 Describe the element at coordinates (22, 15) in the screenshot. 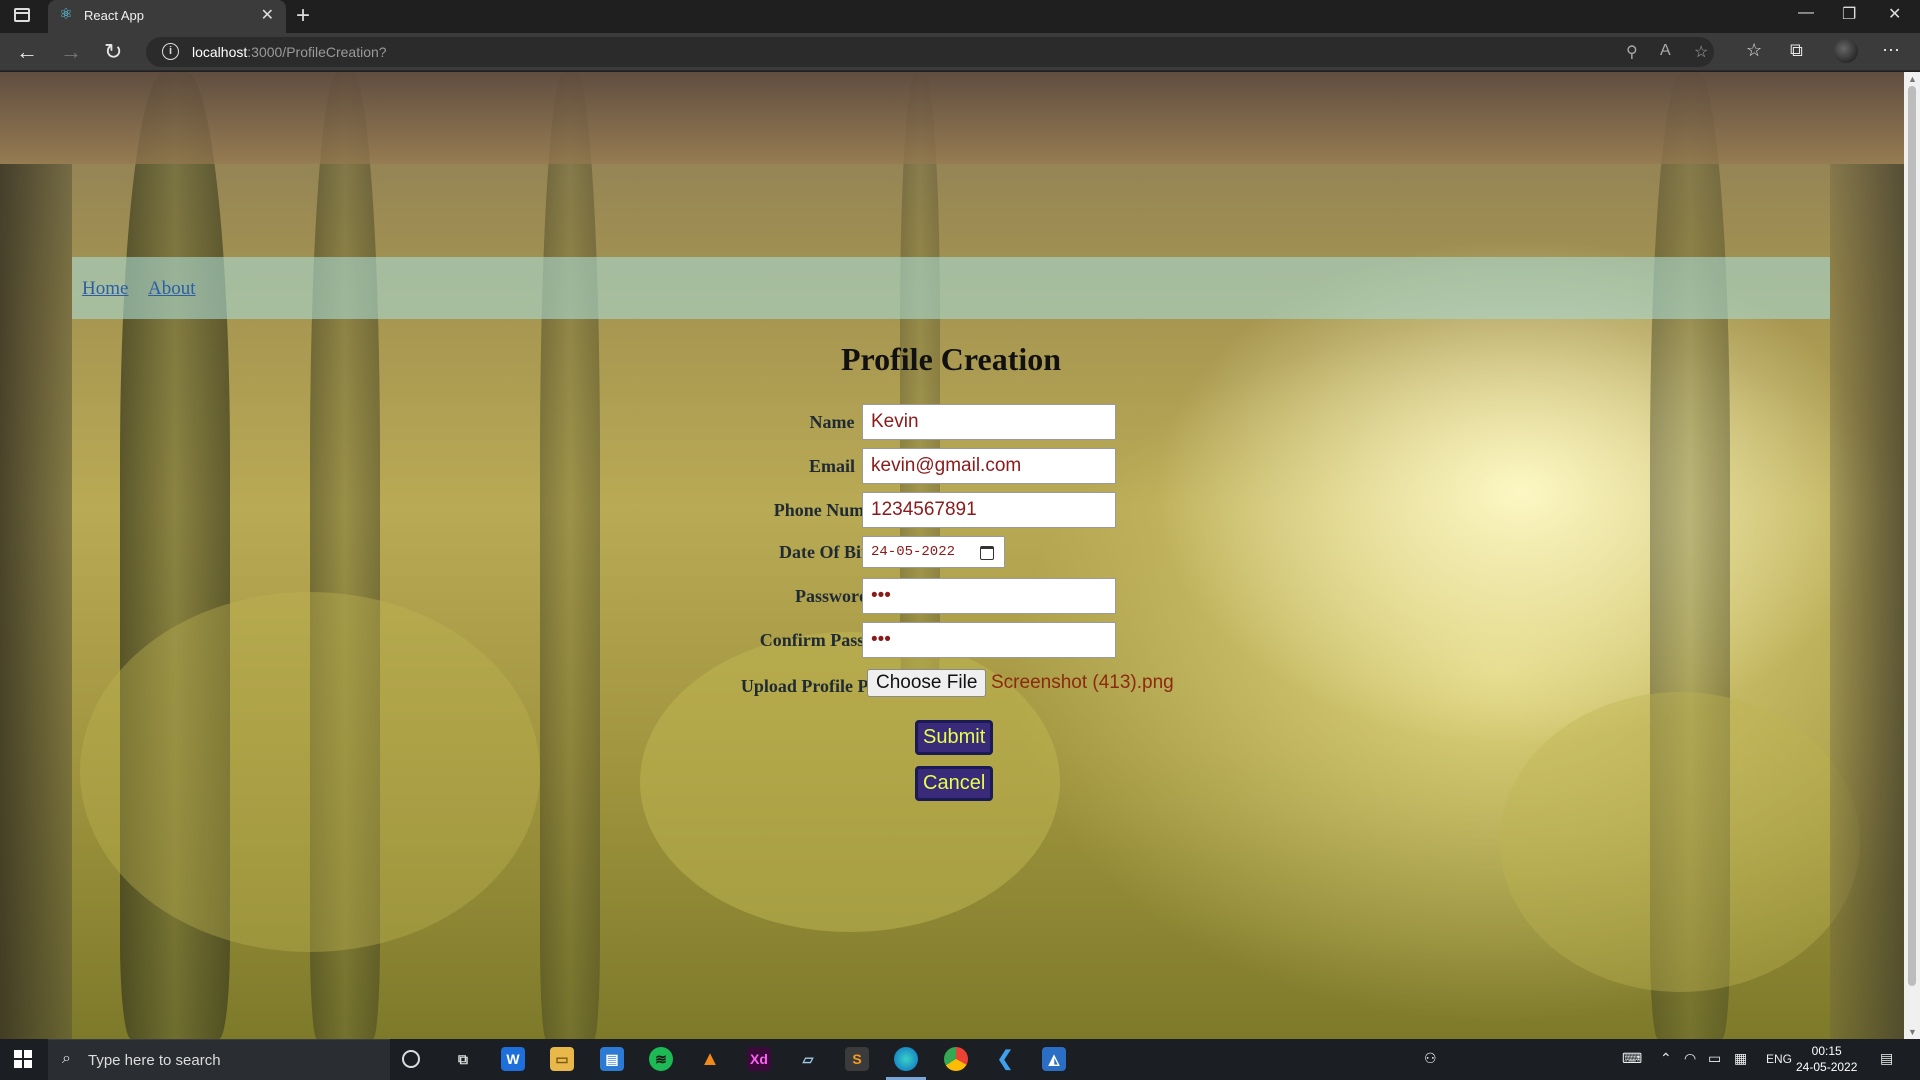

I see `tab-actions-icon` at that location.